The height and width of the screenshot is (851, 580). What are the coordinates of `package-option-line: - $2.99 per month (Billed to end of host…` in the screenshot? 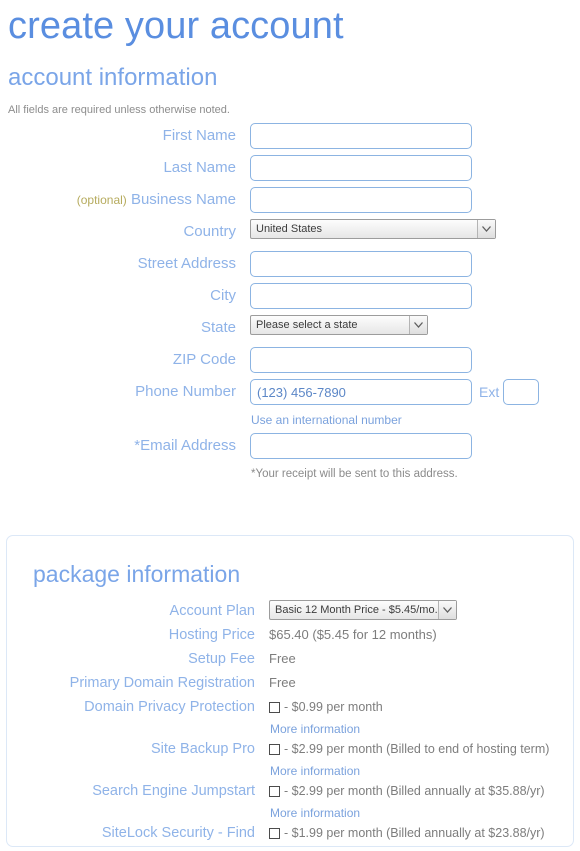 It's located at (409, 749).